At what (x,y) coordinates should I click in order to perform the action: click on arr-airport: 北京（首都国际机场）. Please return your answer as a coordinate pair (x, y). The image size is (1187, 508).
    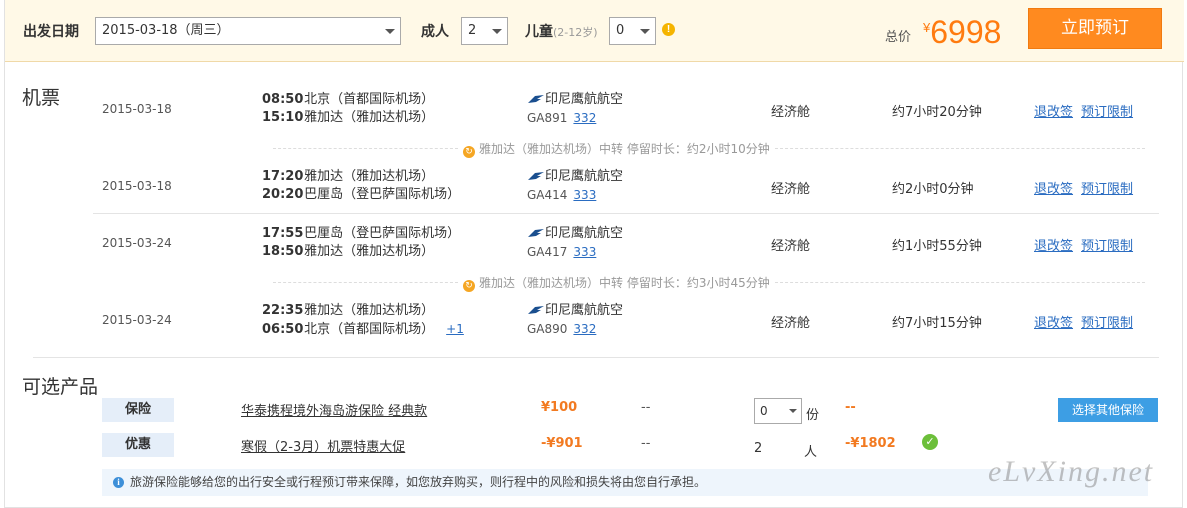
    Looking at the image, I should click on (369, 329).